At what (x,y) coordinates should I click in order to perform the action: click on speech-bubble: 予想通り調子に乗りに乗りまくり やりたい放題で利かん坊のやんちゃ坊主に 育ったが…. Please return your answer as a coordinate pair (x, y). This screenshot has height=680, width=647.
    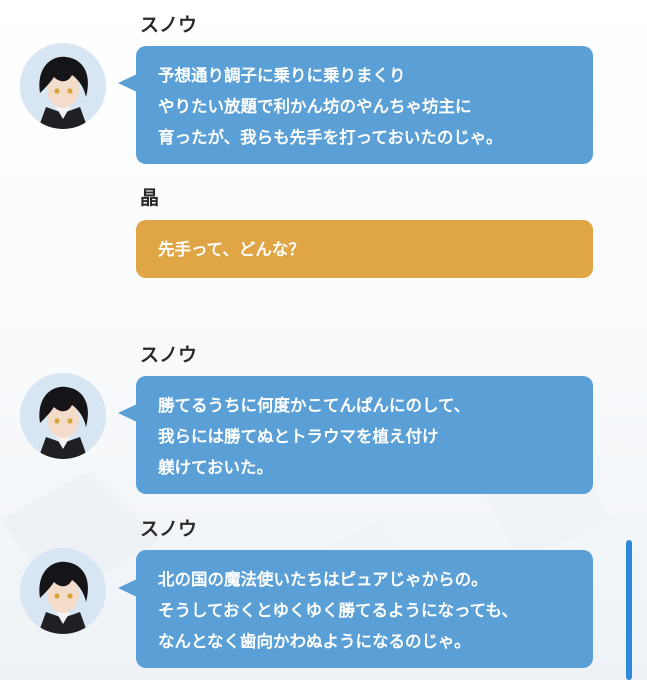
    Looking at the image, I should click on (364, 105).